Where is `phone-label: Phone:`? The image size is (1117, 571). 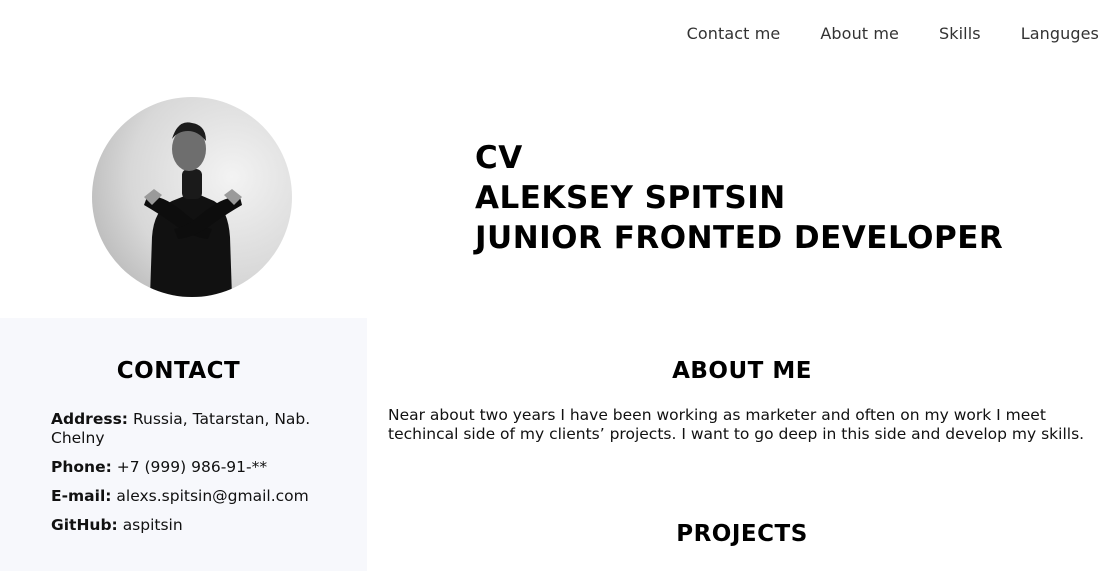 phone-label: Phone: is located at coordinates (81, 467).